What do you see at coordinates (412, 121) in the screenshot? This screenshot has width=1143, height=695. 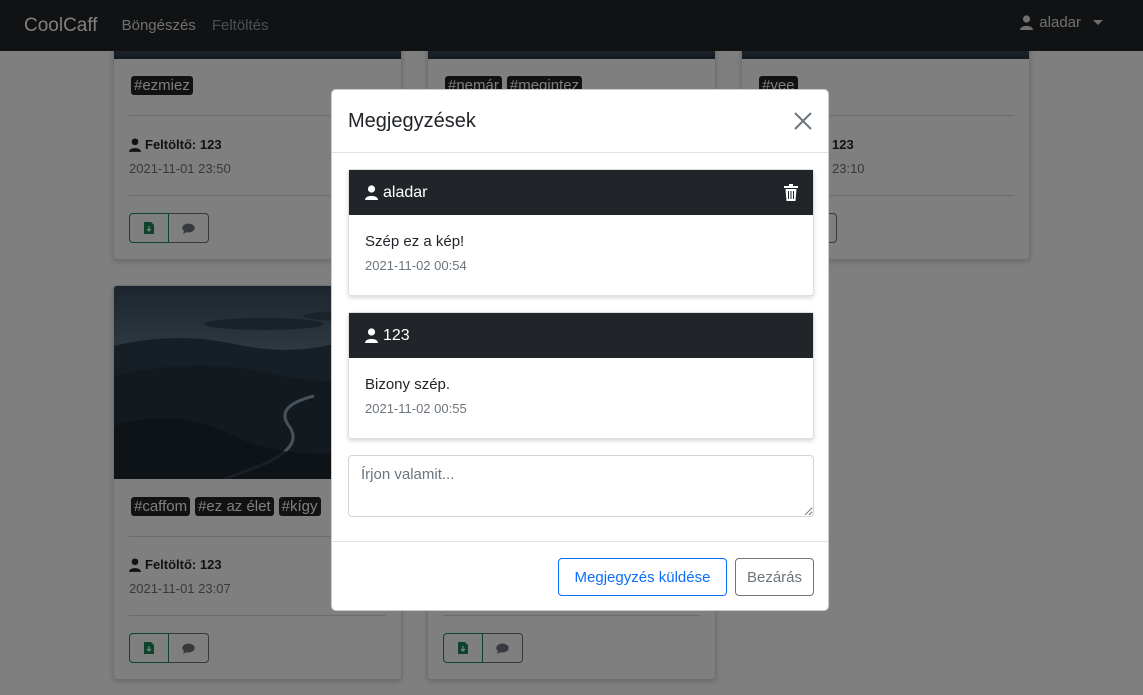 I see `modal-title: Megjegyzések` at bounding box center [412, 121].